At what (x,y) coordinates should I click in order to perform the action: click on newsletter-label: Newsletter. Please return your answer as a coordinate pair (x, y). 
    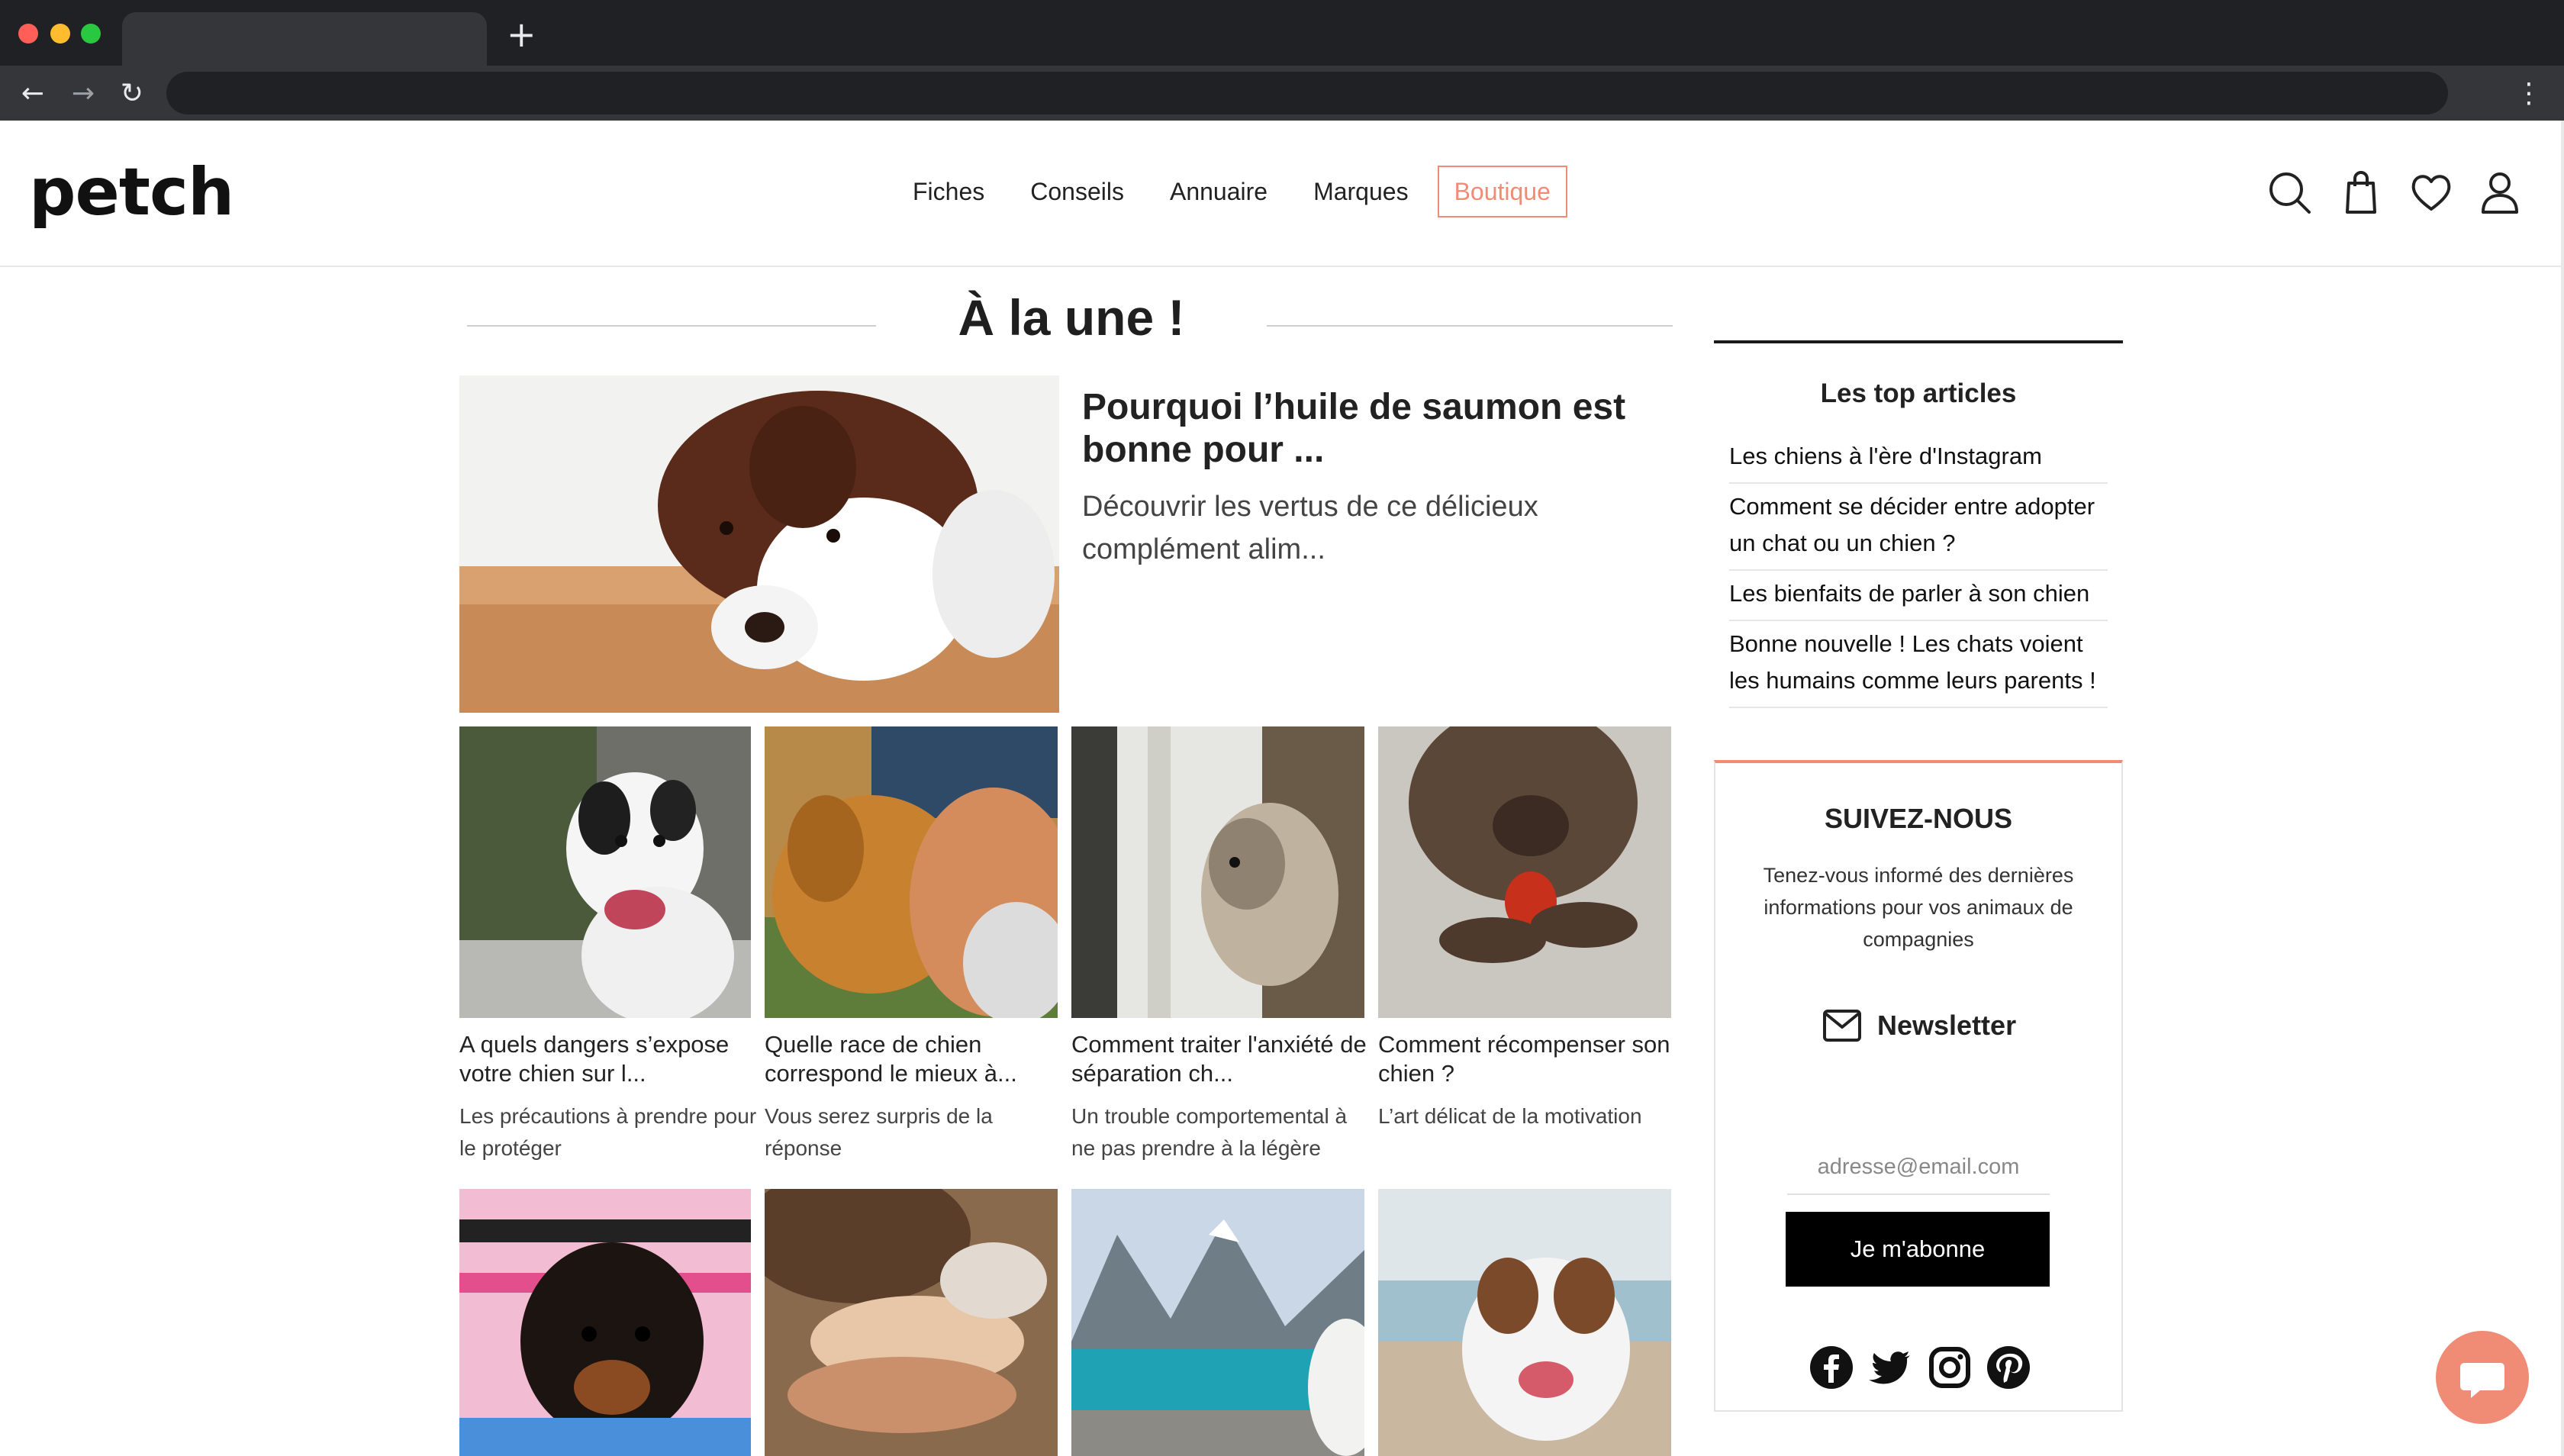
    Looking at the image, I should click on (1919, 1025).